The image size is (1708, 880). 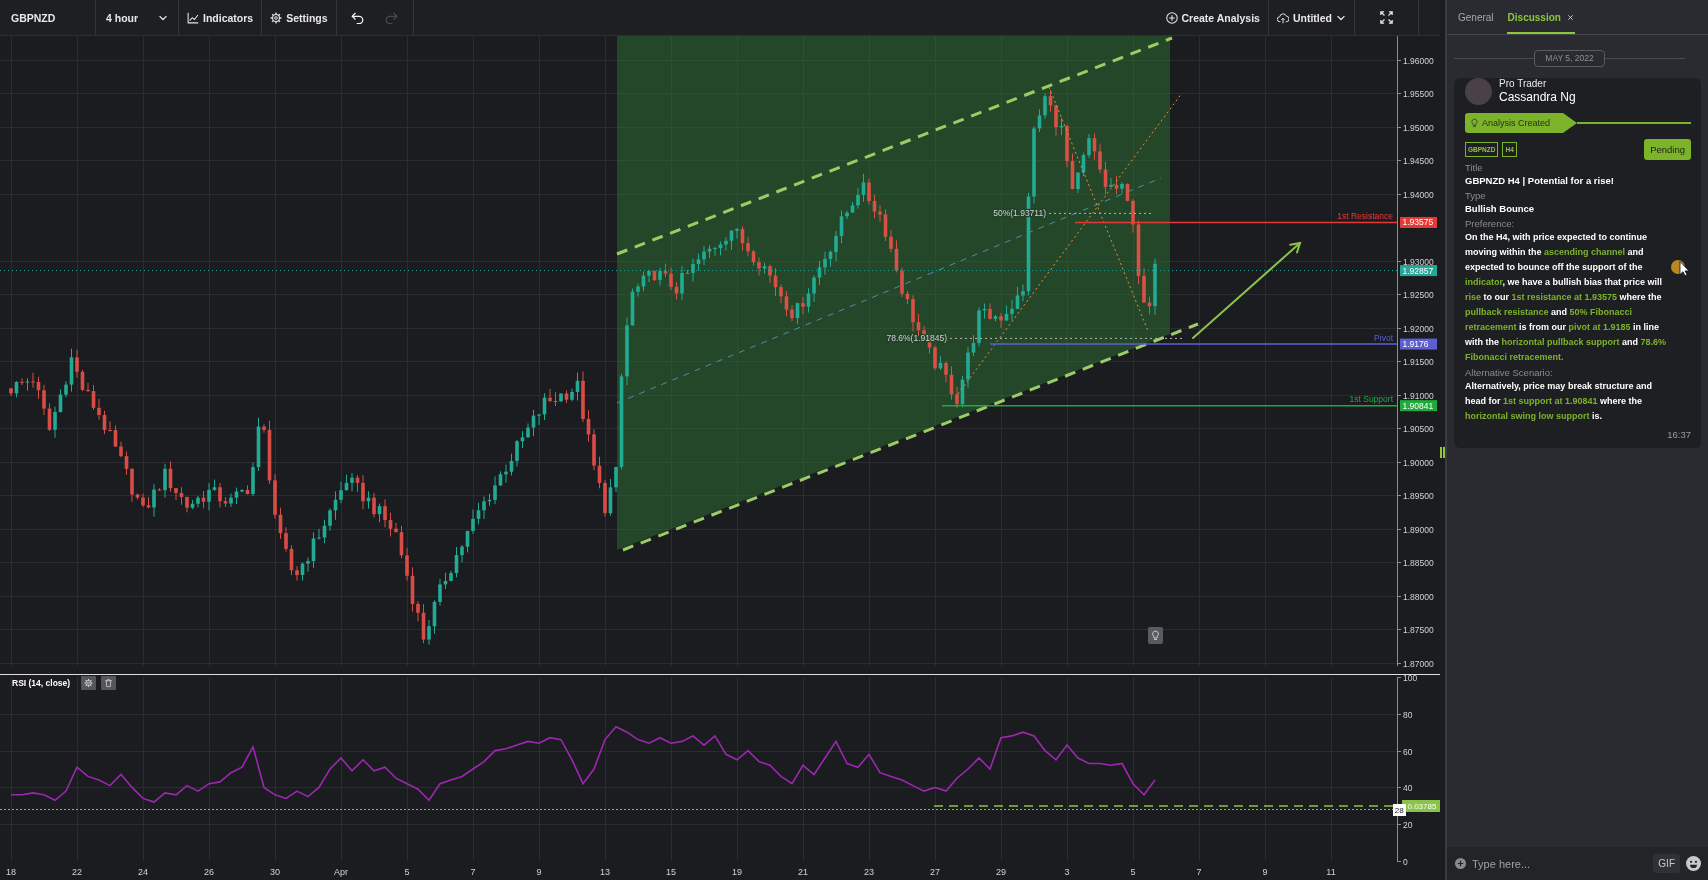 I want to click on resize-handle-icon, so click(x=1442, y=452).